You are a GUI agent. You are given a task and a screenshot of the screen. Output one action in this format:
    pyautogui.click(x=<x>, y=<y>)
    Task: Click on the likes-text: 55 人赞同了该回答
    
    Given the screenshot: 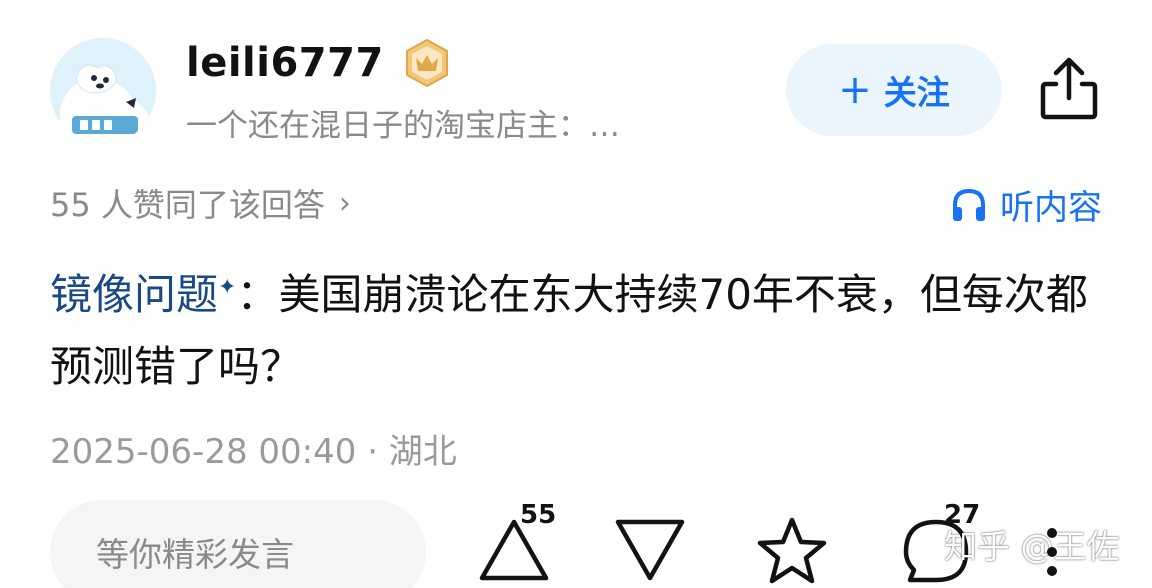 What is the action you would take?
    pyautogui.click(x=187, y=205)
    